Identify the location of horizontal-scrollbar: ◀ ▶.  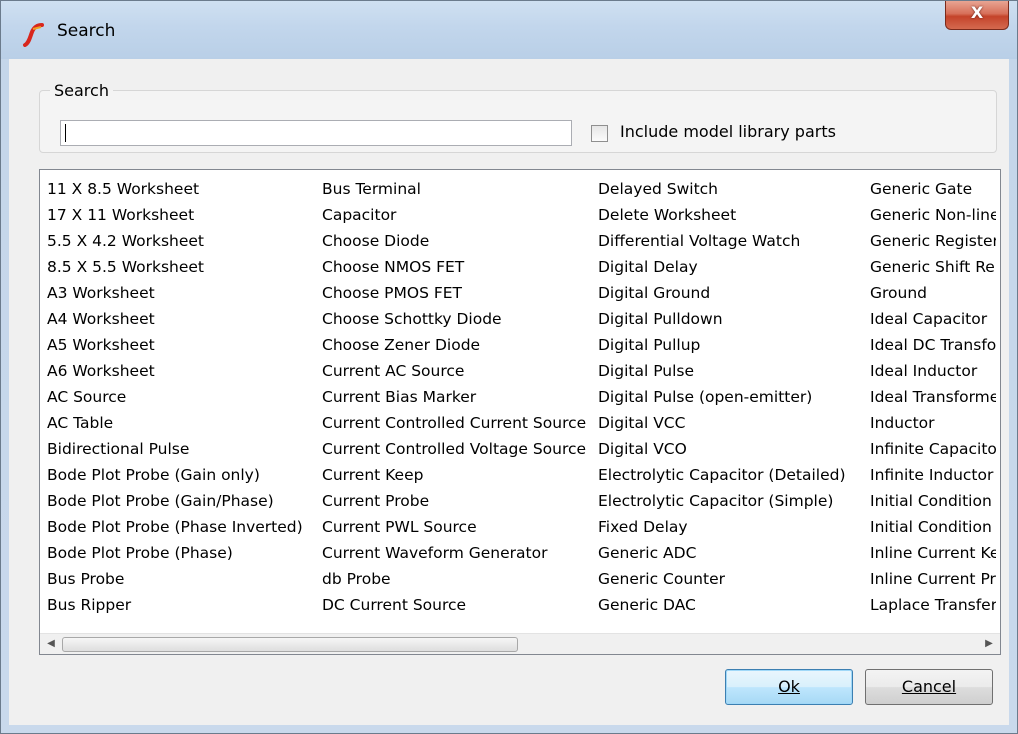
(520, 643).